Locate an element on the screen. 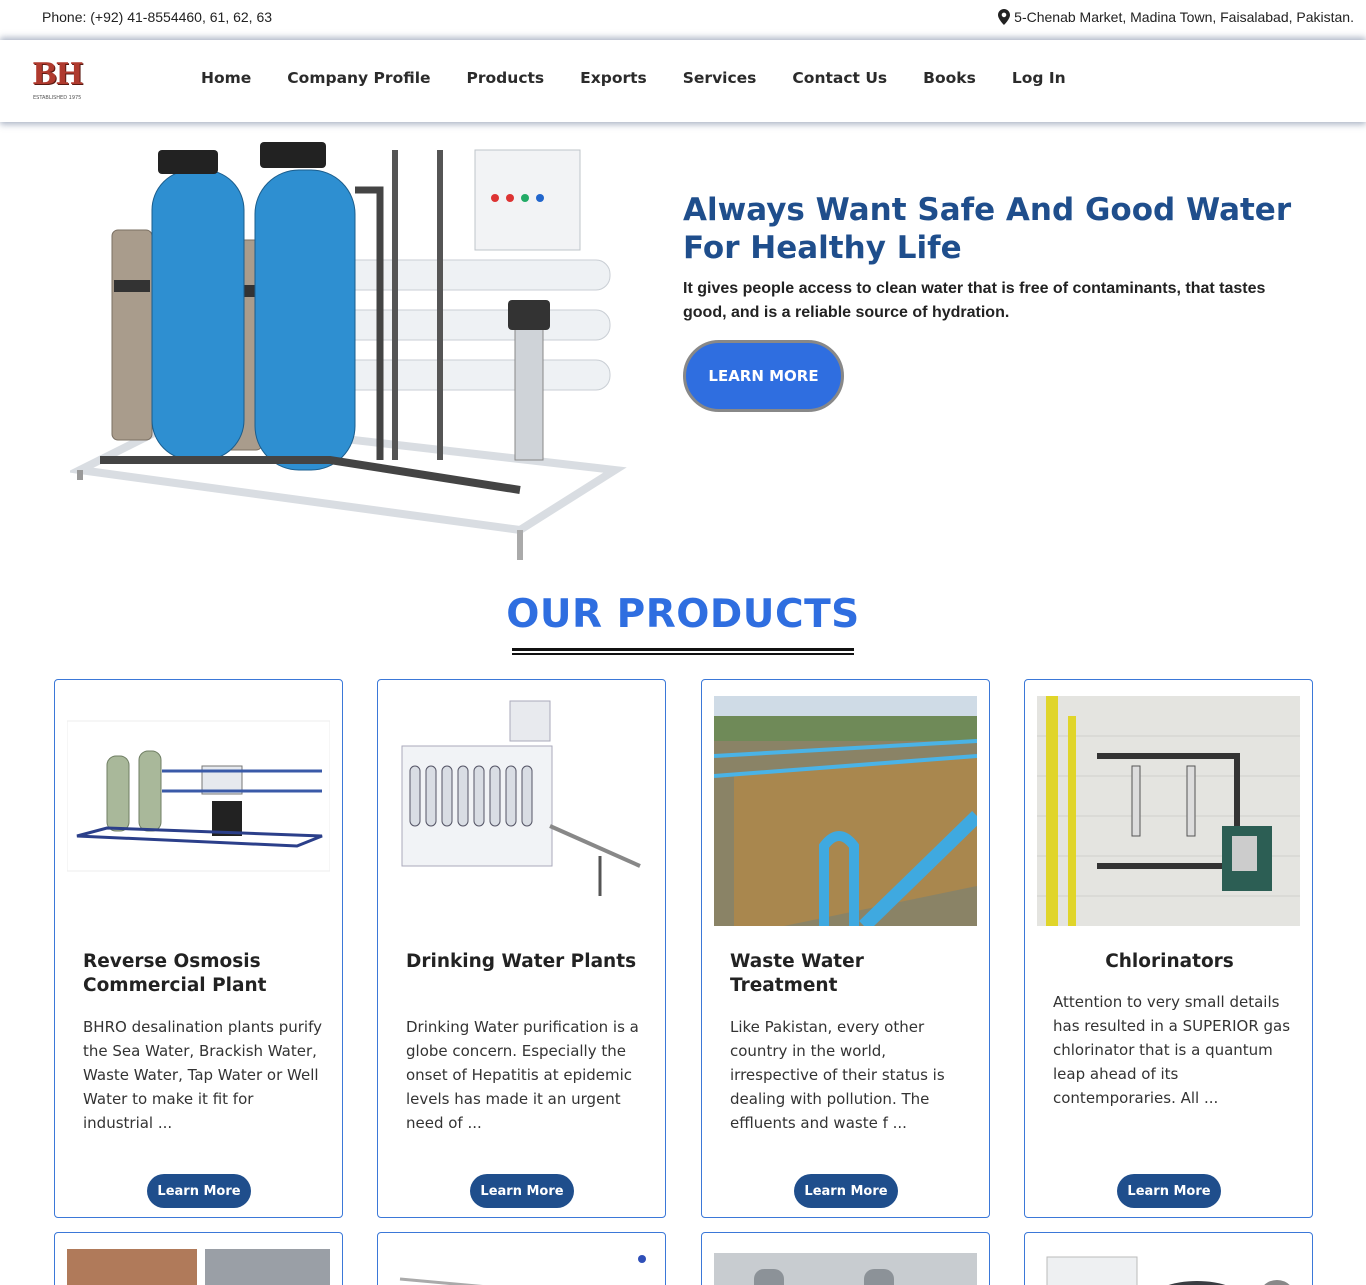  hero-learn-more-button: LEARN MORE is located at coordinates (763, 376).